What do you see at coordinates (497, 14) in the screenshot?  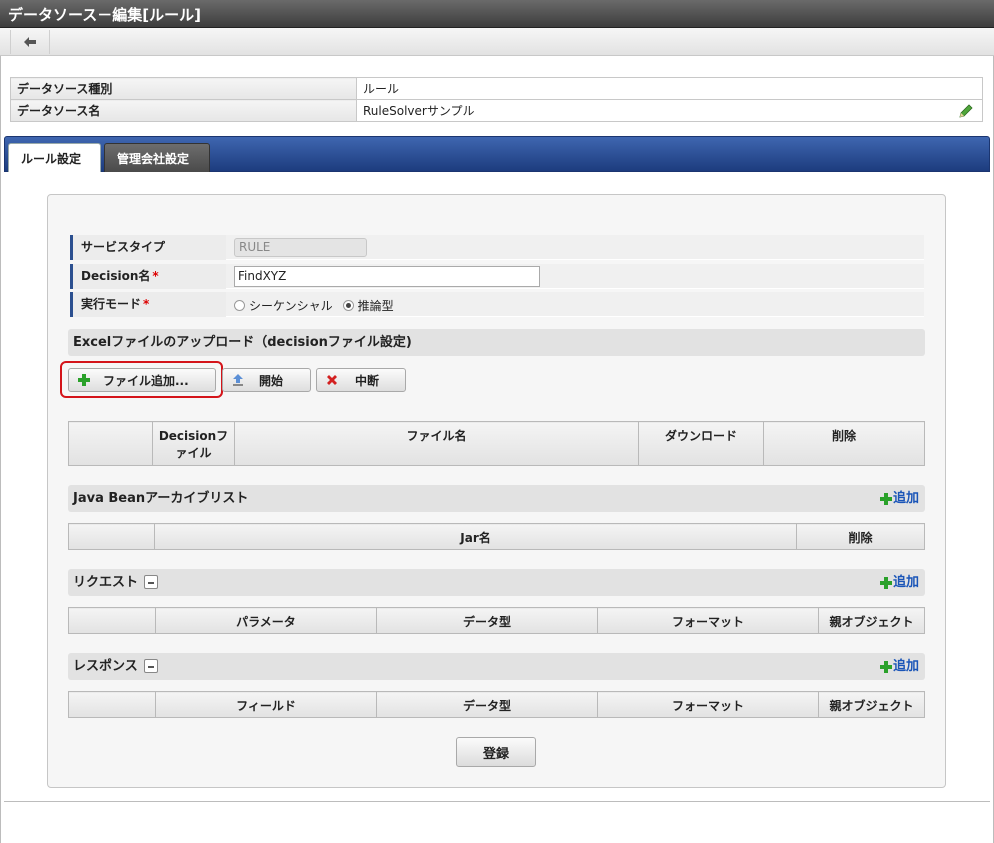 I see `title-bar: データソース－編集[ルール]` at bounding box center [497, 14].